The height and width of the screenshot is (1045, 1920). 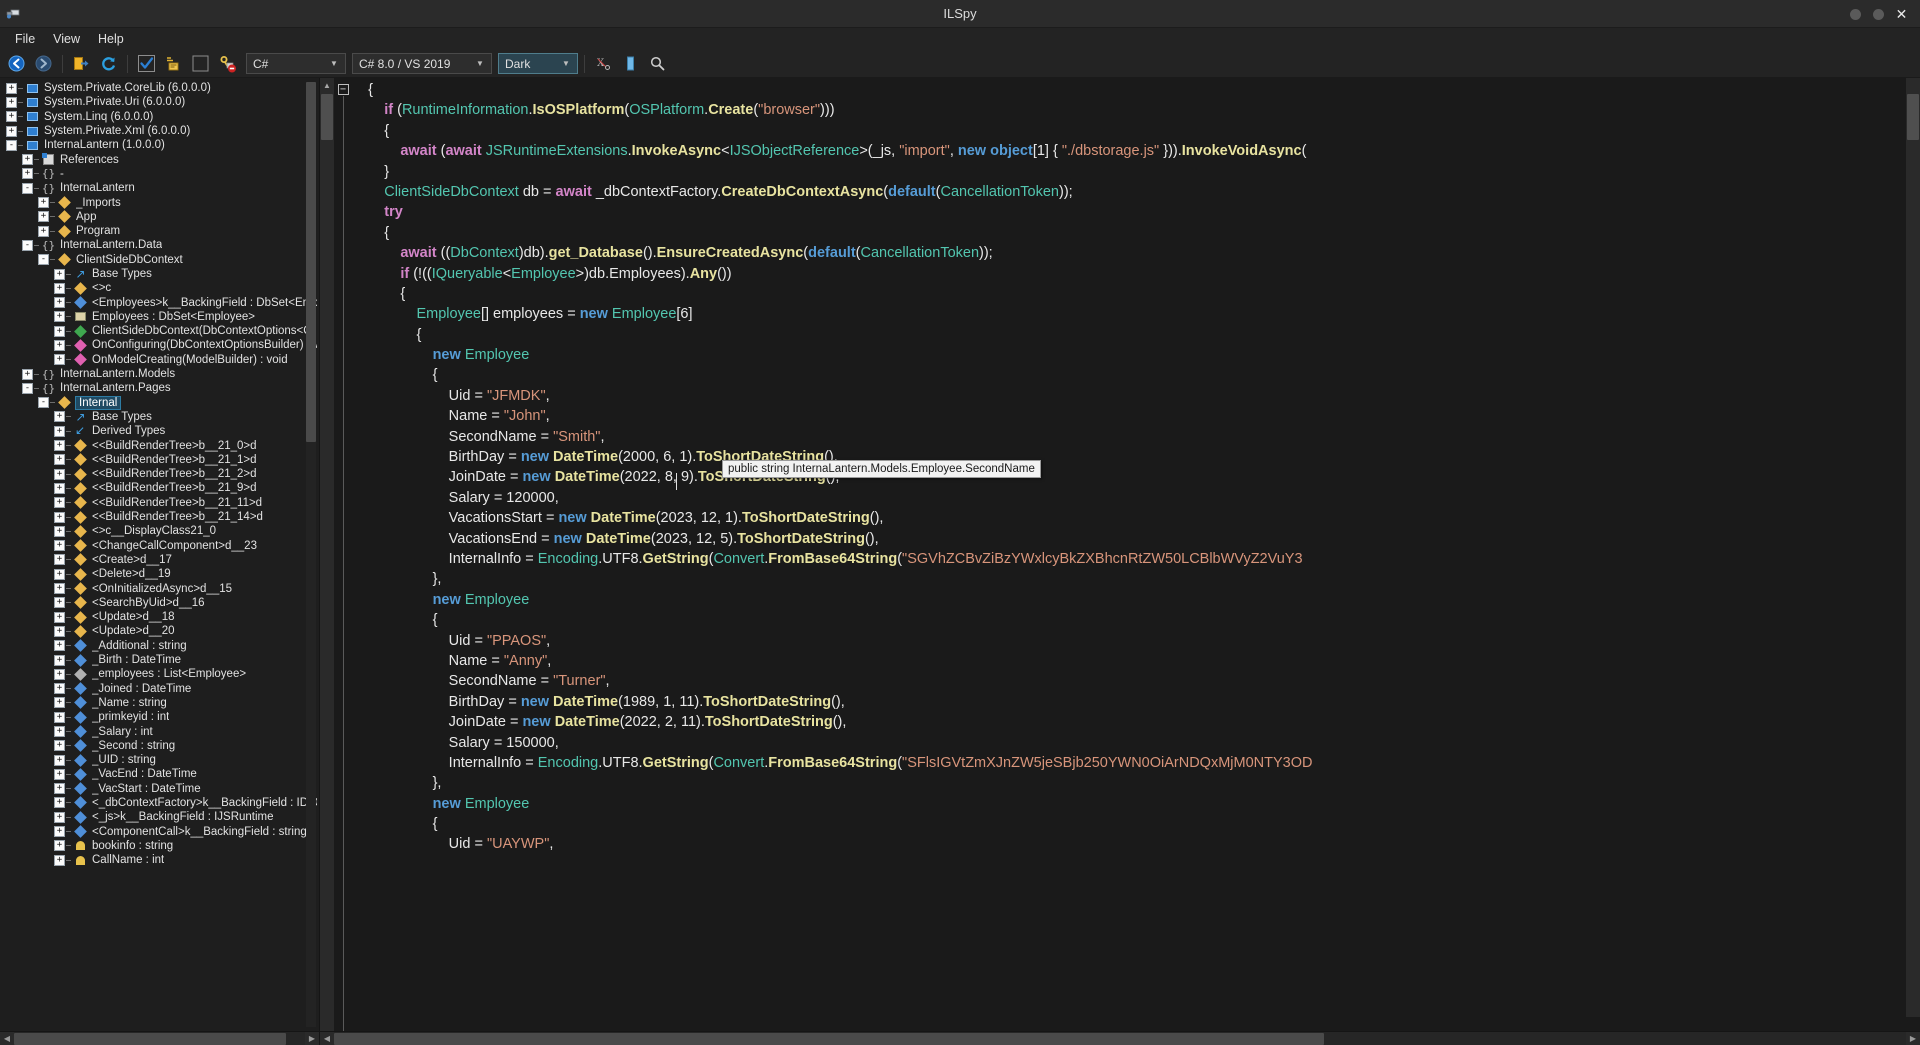 I want to click on tree-item: + <ChangeCallComponent>d__23, so click(x=159, y=546).